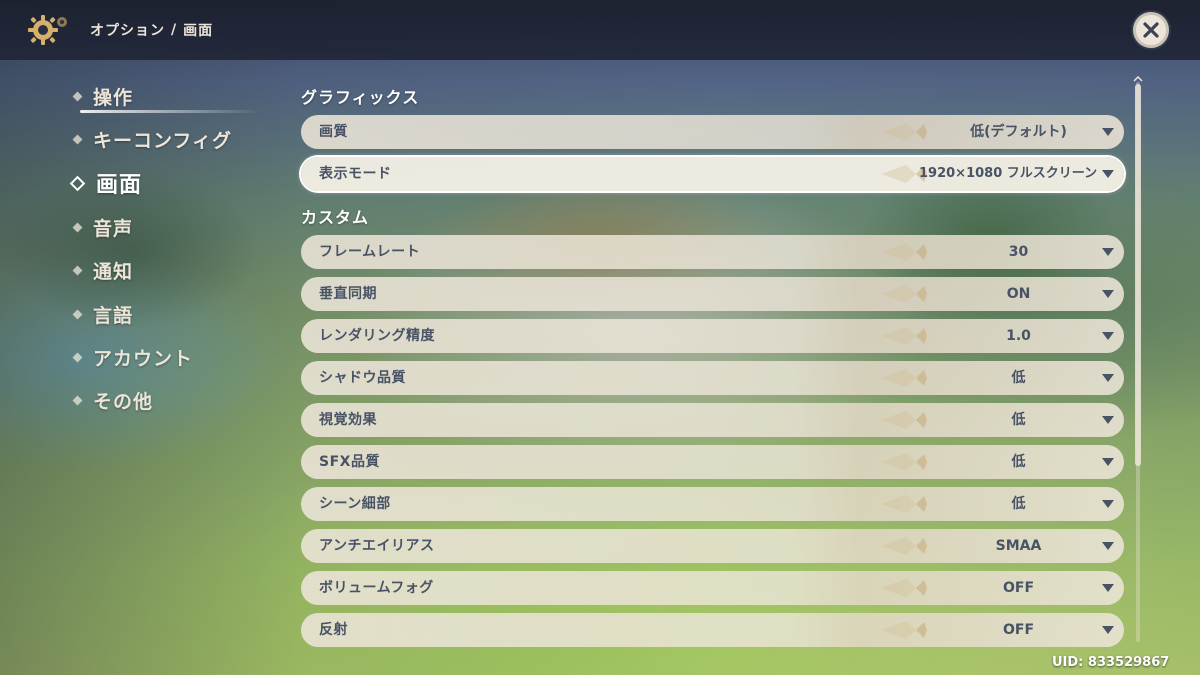 The image size is (1200, 675). I want to click on sidebar-item-keybinds: キーコンフィグ, so click(152, 139).